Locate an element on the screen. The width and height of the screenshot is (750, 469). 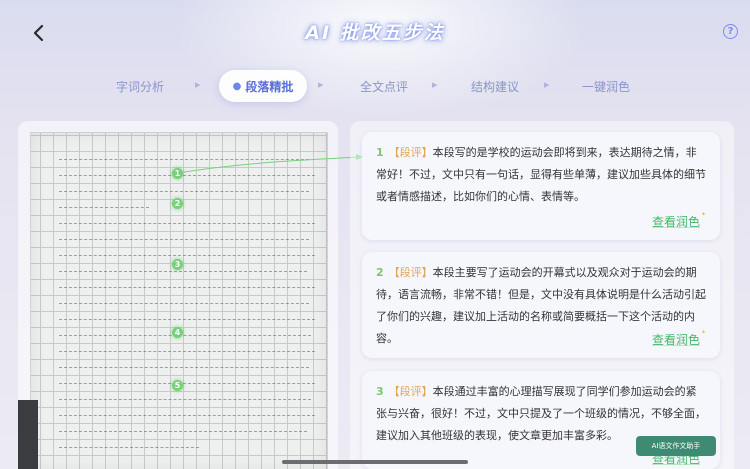
tab-label: 全文点评 is located at coordinates (383, 86).